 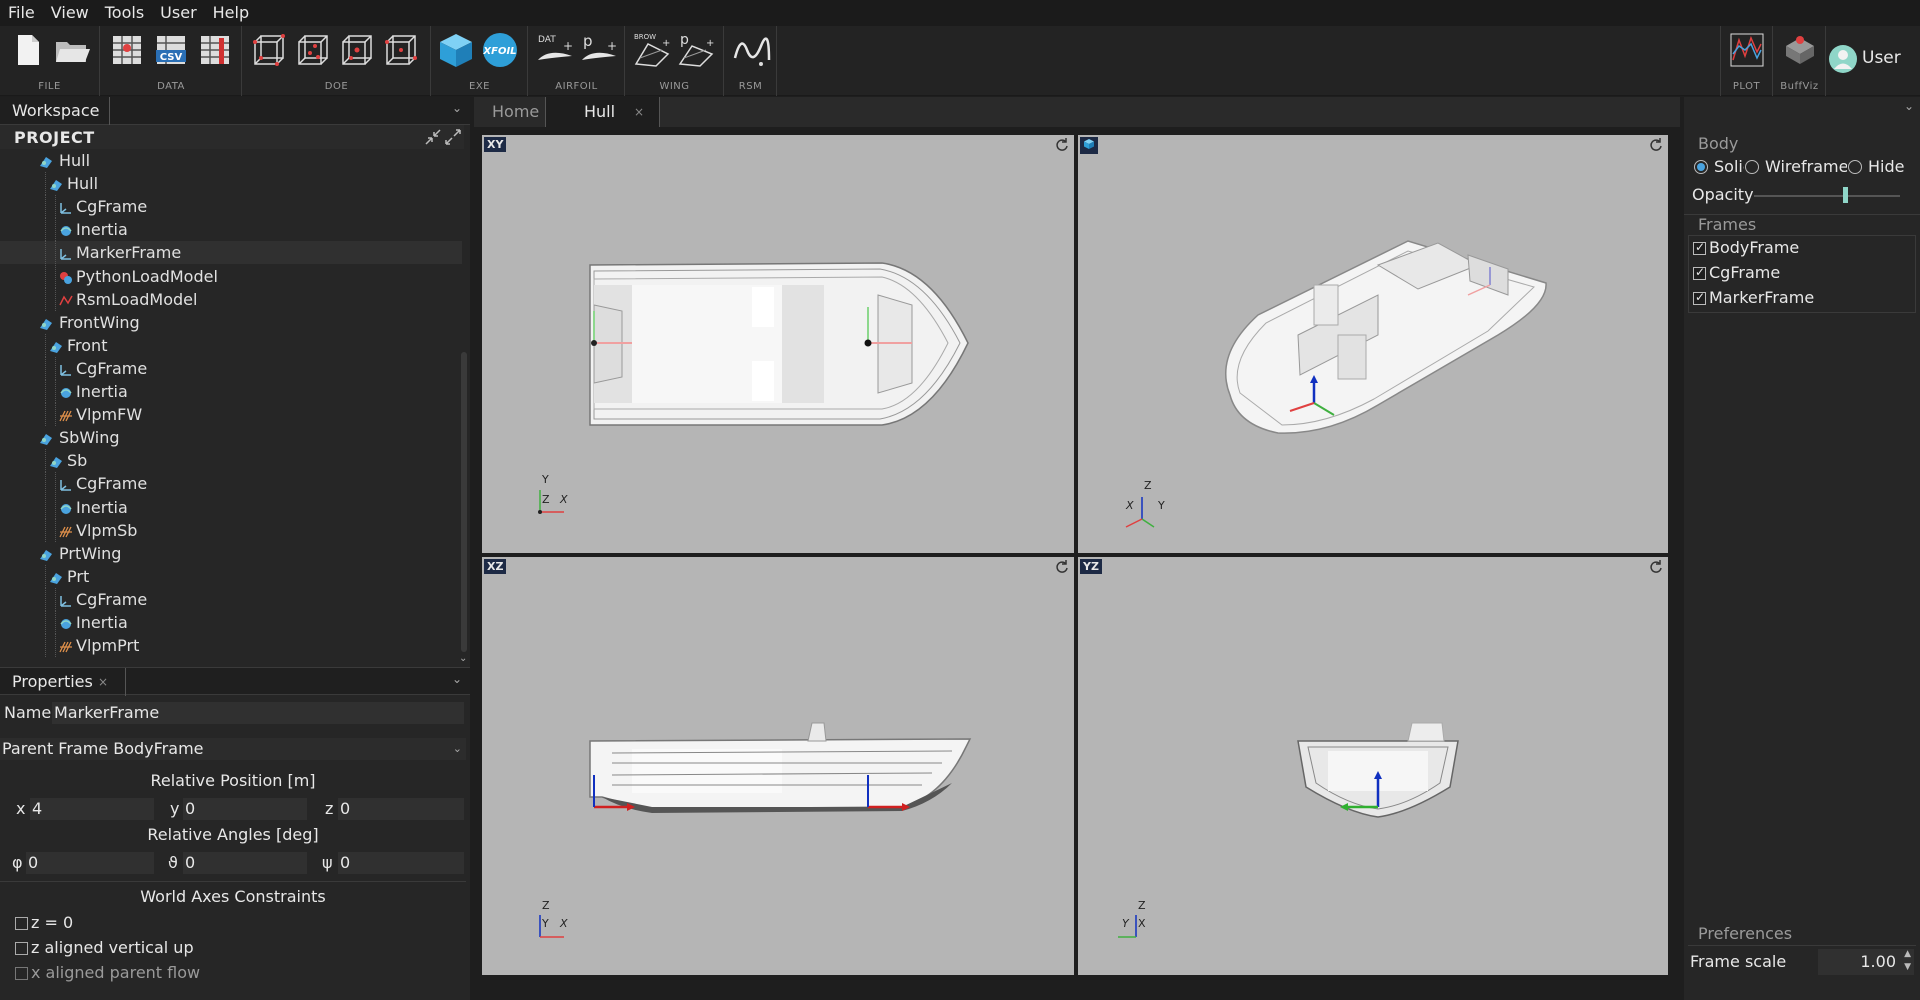 I want to click on open-folder-button, so click(x=72, y=50).